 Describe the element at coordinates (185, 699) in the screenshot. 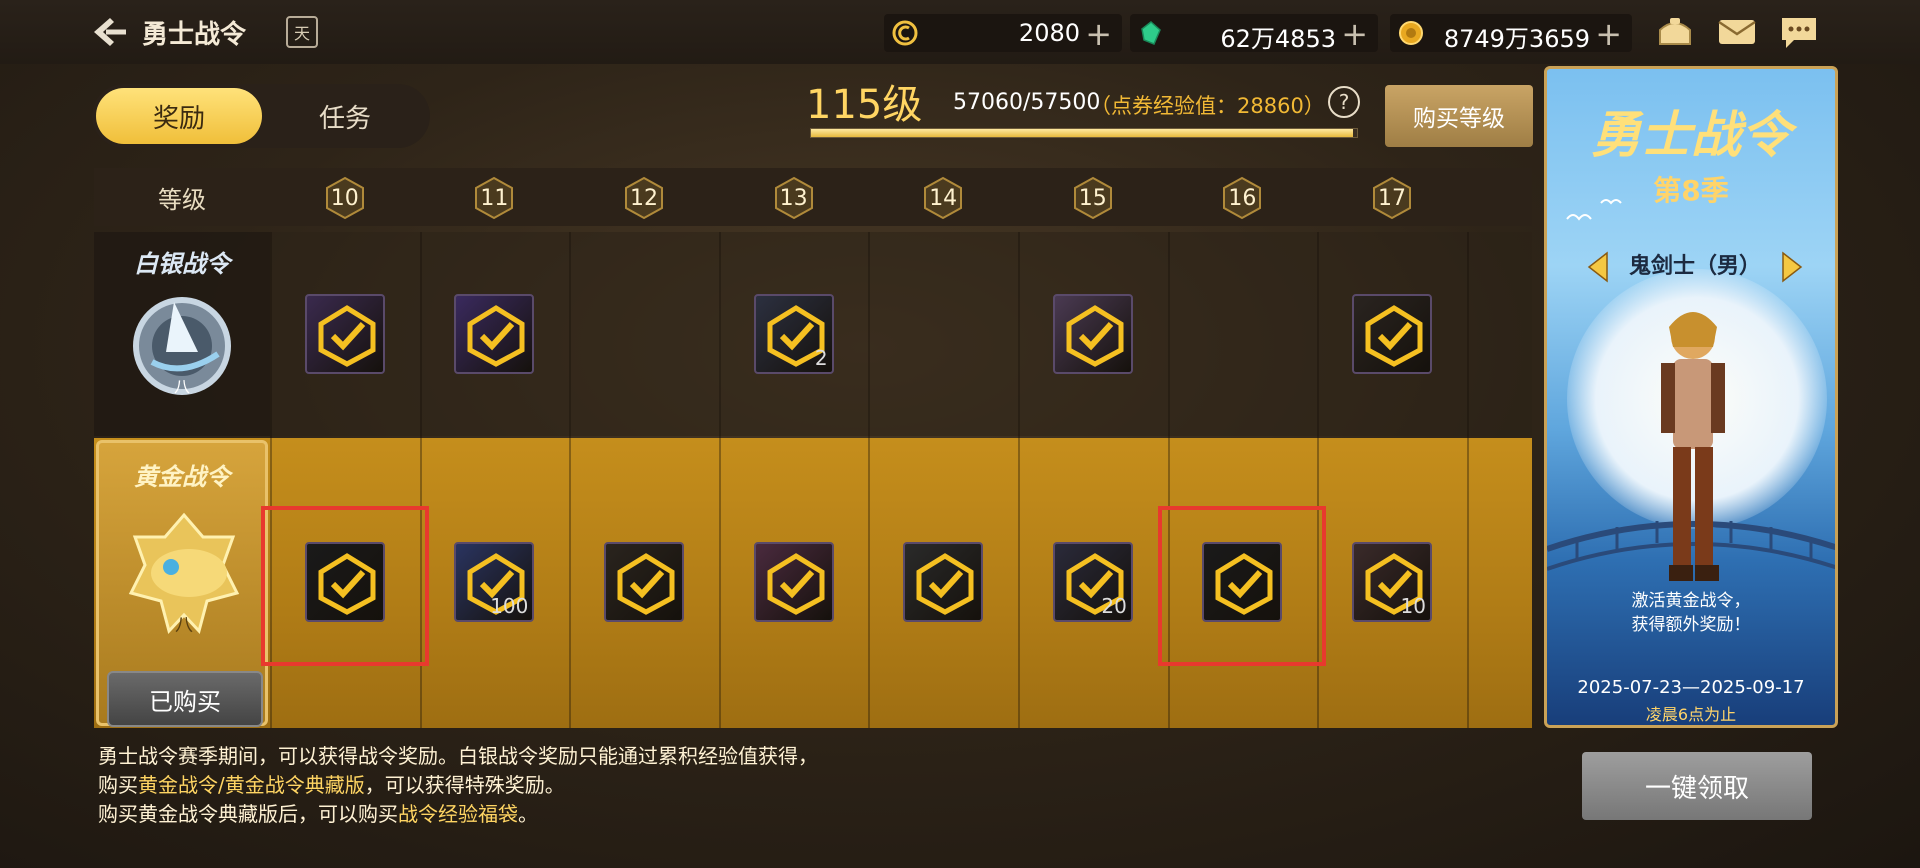

I see `bought-badge: 已购买` at that location.